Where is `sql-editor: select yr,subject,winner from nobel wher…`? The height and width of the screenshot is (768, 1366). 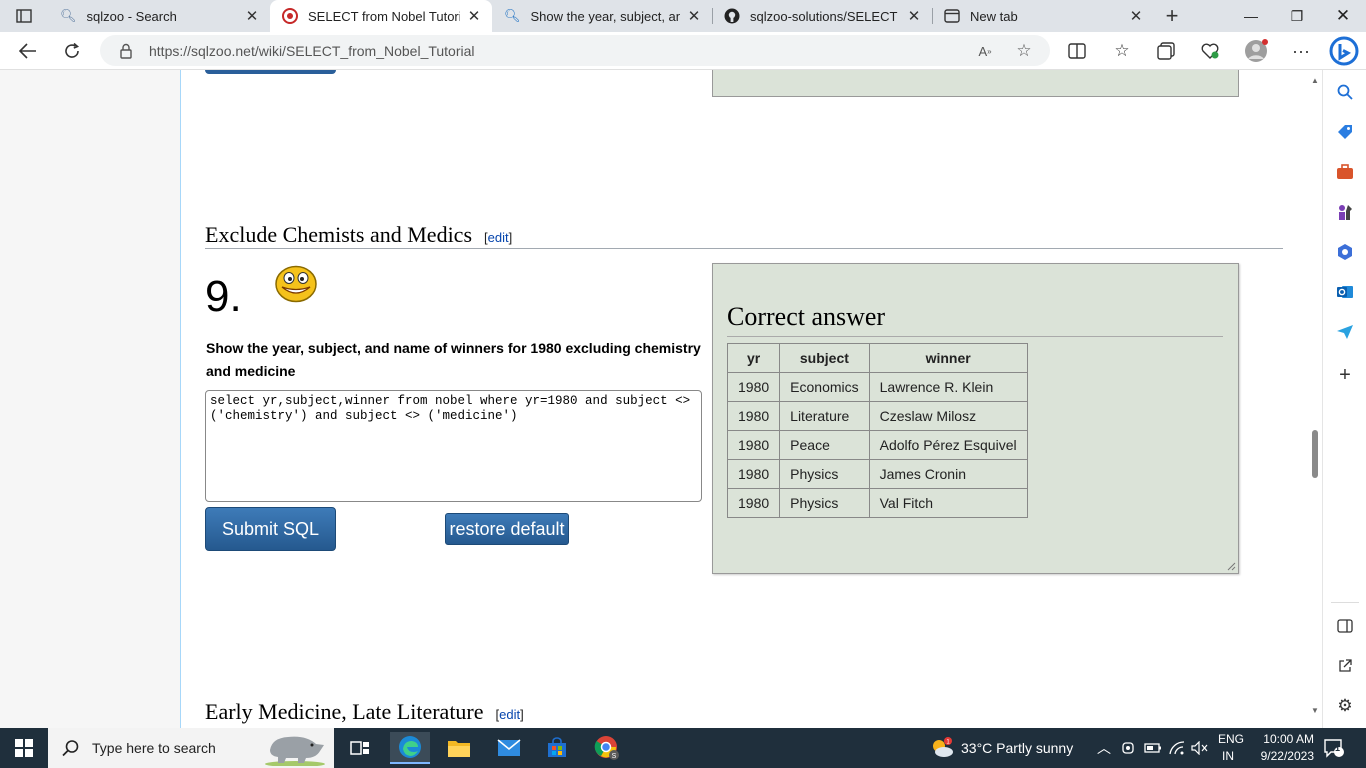 sql-editor: select yr,subject,winner from nobel wher… is located at coordinates (453, 446).